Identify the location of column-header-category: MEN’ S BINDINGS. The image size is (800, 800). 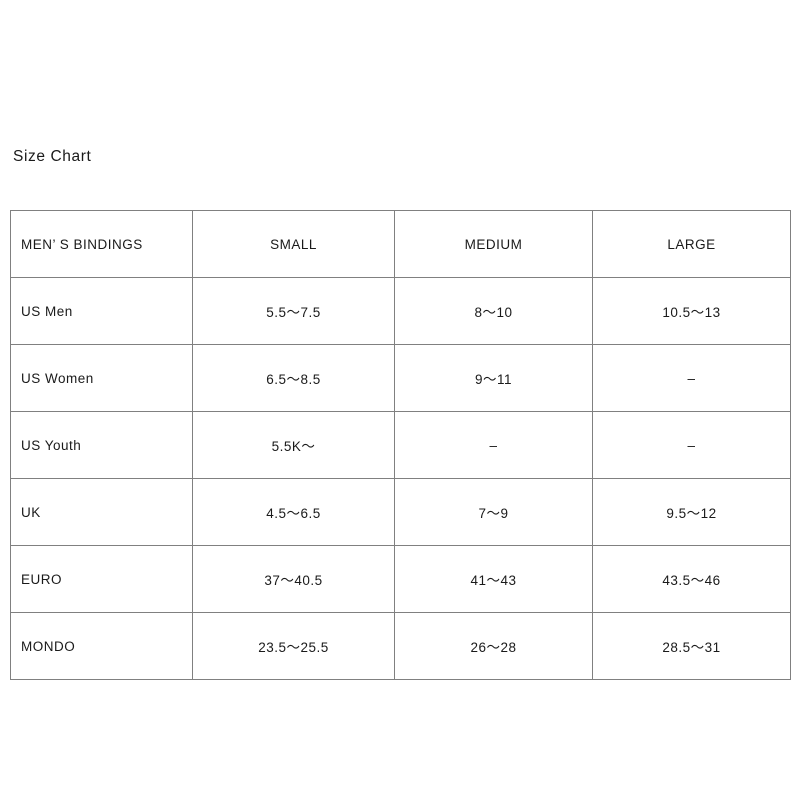
(101, 244).